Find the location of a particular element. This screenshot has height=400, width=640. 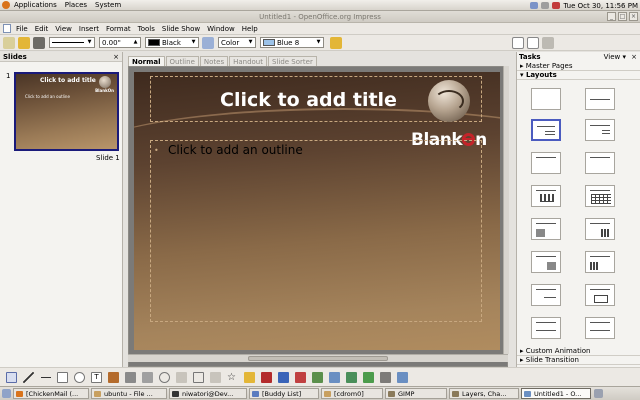

workspace-switcher-icon is located at coordinates (598, 393).